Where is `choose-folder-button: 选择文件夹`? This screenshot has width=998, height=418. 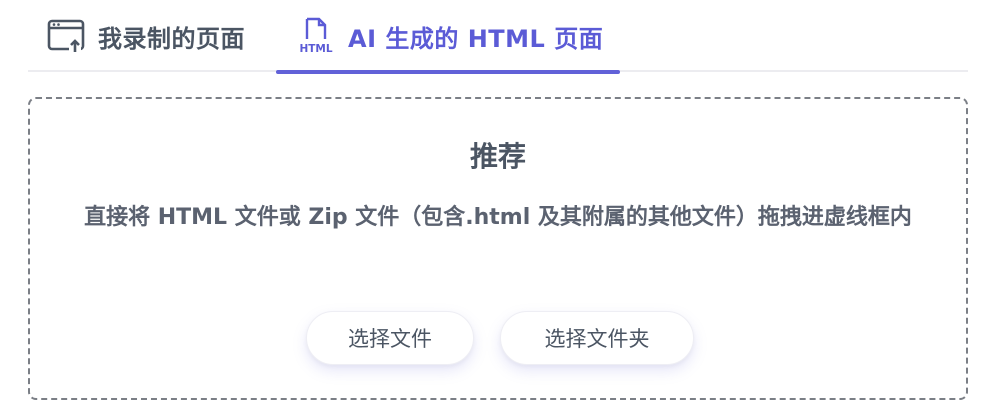 choose-folder-button: 选择文件夹 is located at coordinates (597, 338).